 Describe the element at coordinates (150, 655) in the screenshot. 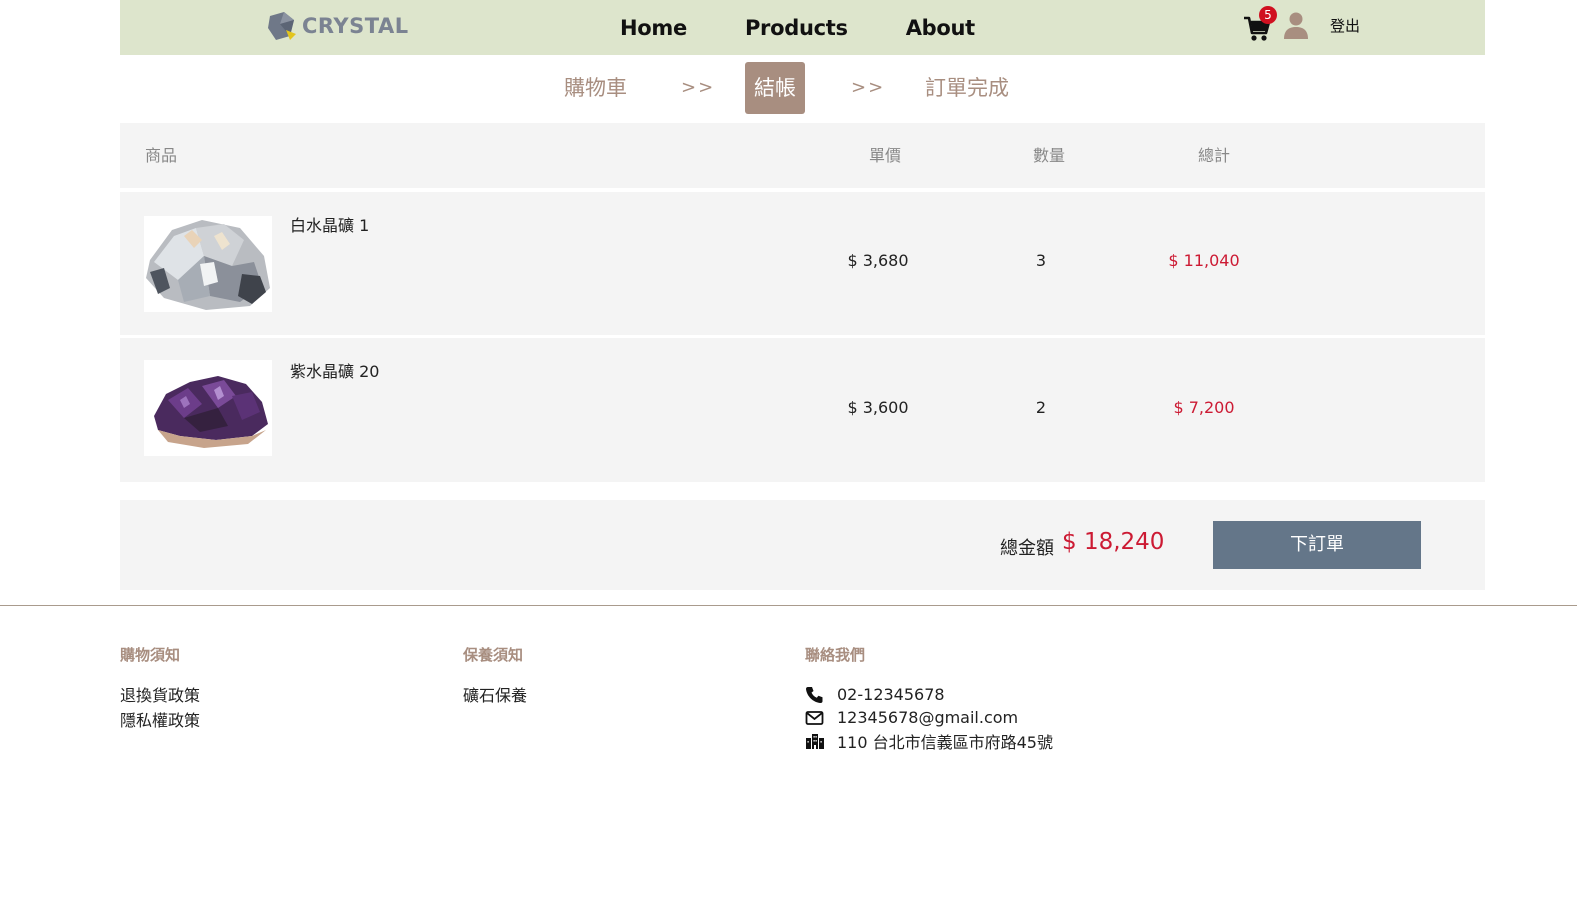

I see `footer-heading: 購物須知` at that location.